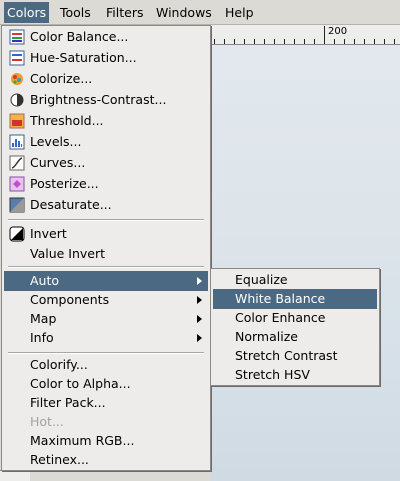 This screenshot has width=400, height=481. I want to click on menu-item-label: Stretch Contrast, so click(286, 355).